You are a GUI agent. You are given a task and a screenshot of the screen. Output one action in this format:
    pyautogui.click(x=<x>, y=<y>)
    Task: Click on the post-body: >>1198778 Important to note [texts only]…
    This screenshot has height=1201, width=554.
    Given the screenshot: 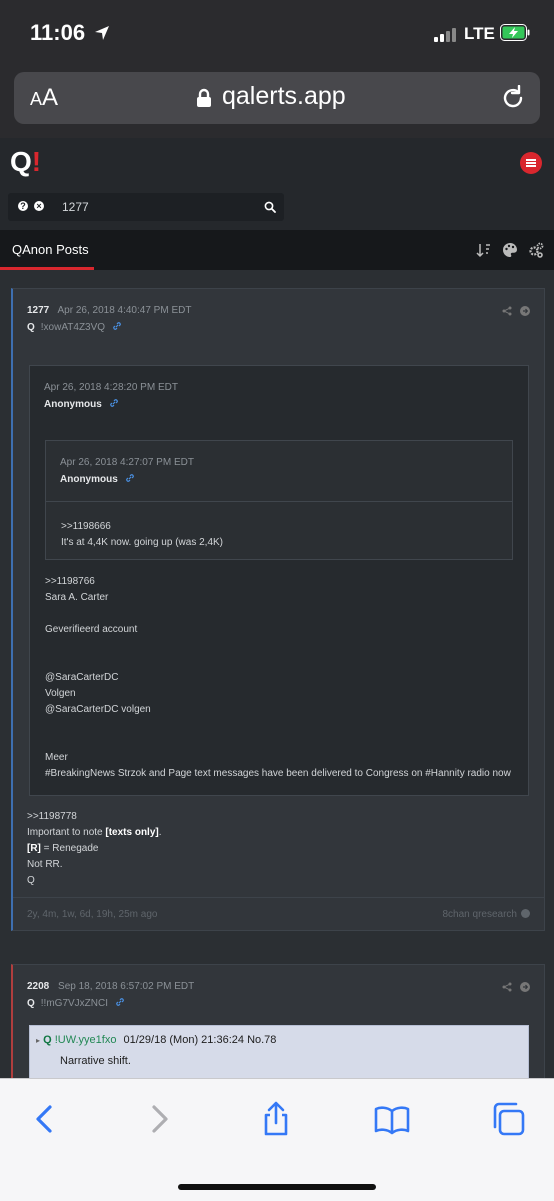 What is the action you would take?
    pyautogui.click(x=94, y=847)
    